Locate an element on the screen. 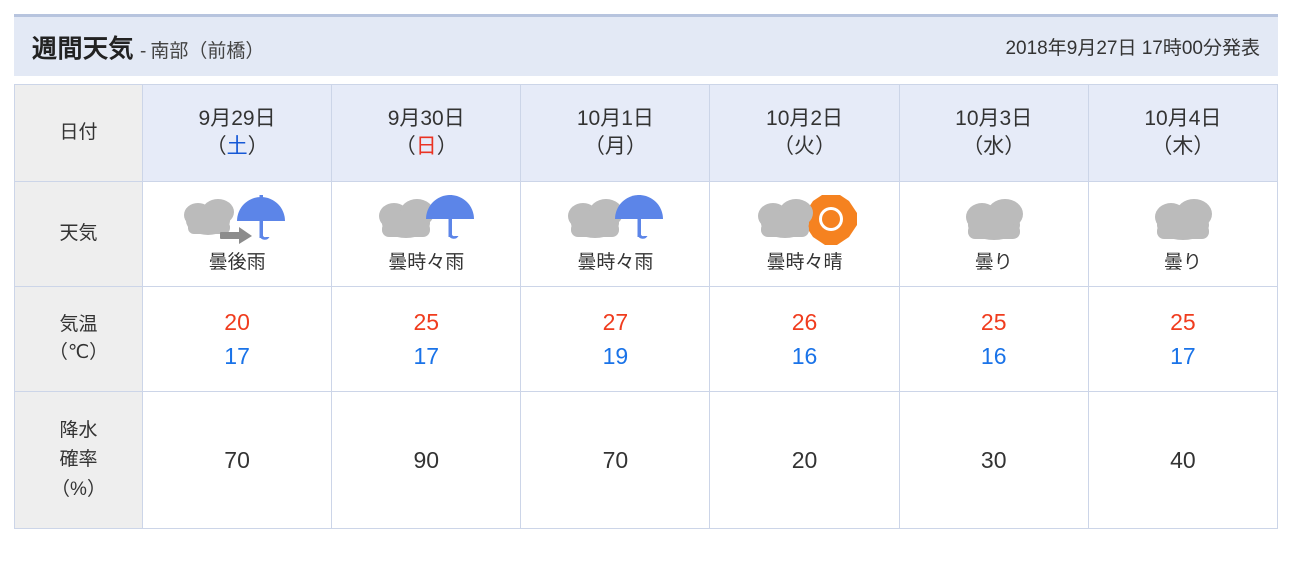 This screenshot has height=564, width=1292. forecast-header-left: 週間天気 - 南部（前橋） is located at coordinates (148, 47).